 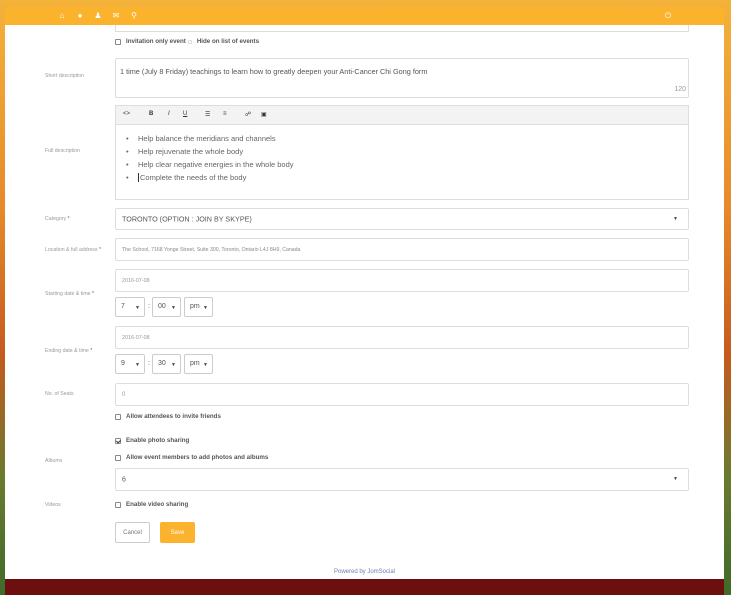 I want to click on albums-value: 6, so click(x=124, y=479).